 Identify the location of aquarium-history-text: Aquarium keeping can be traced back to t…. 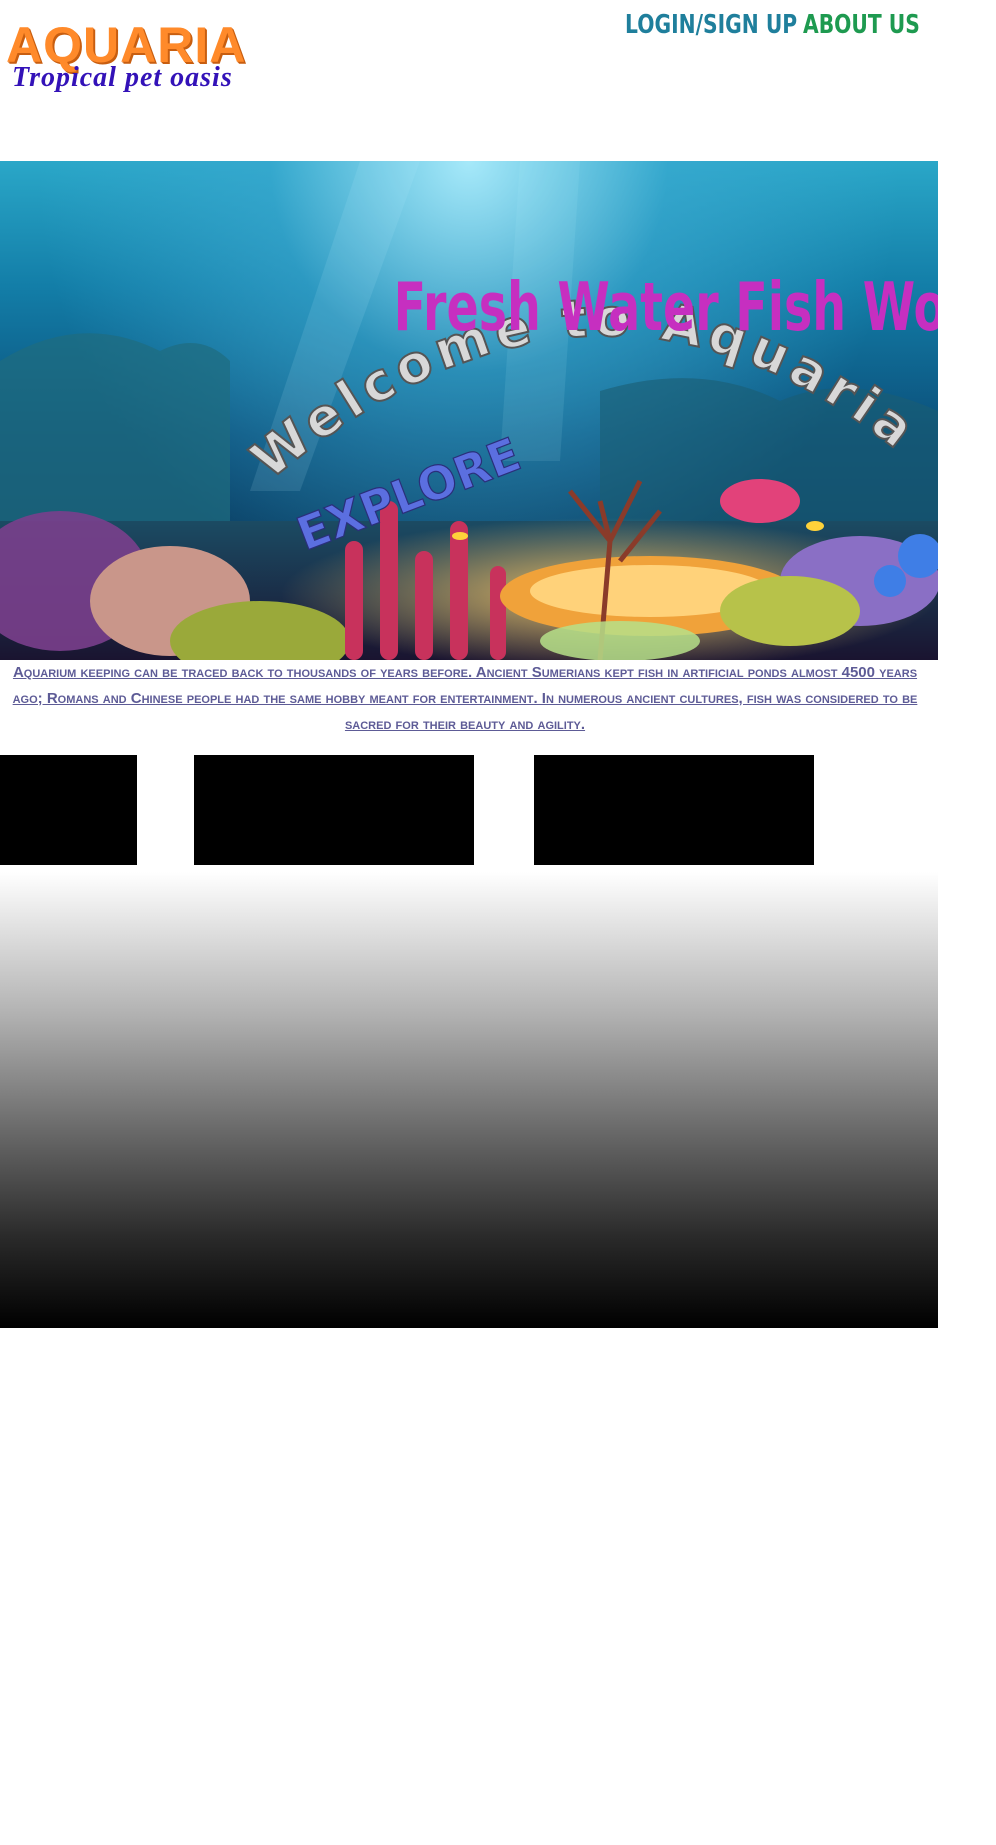
(465, 698).